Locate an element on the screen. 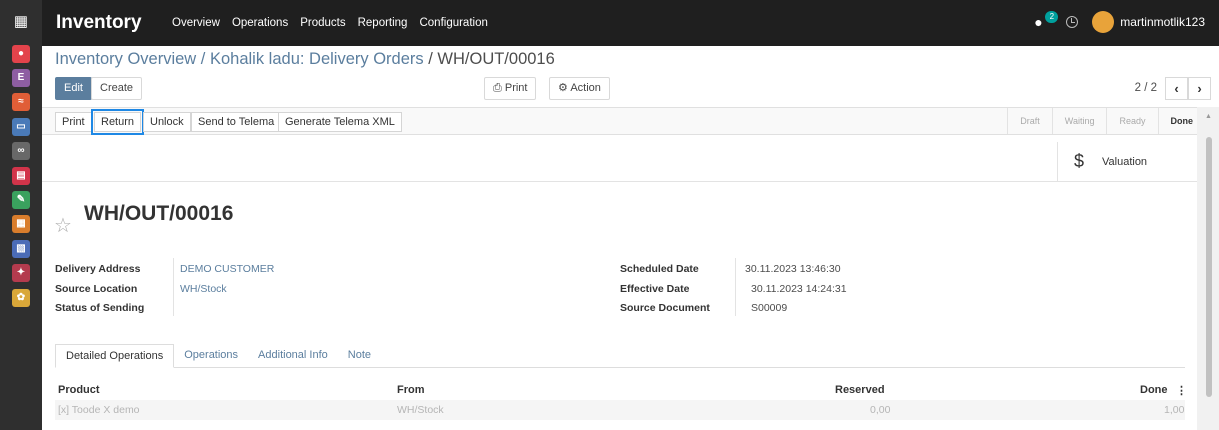 This screenshot has height=430, width=1219. edit-button: Edit is located at coordinates (73, 88).